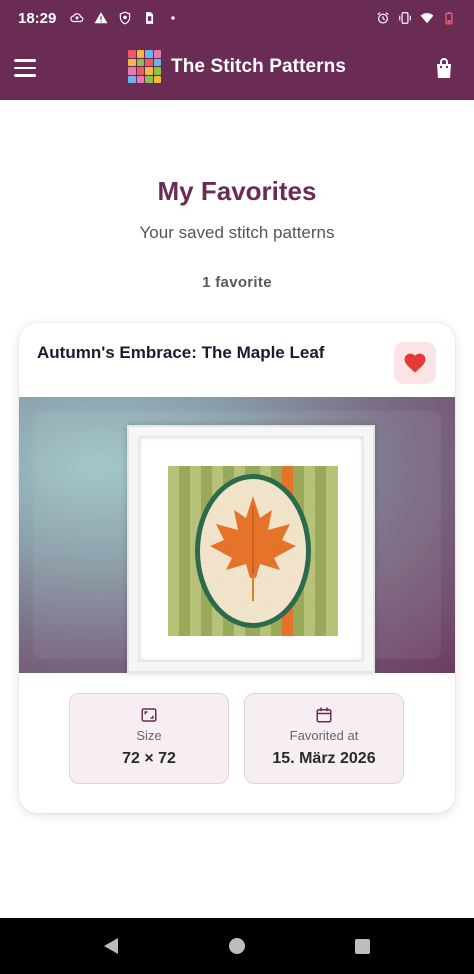 This screenshot has height=974, width=474. I want to click on favorited-date-tile: Favorited at 15. März 2026, so click(324, 738).